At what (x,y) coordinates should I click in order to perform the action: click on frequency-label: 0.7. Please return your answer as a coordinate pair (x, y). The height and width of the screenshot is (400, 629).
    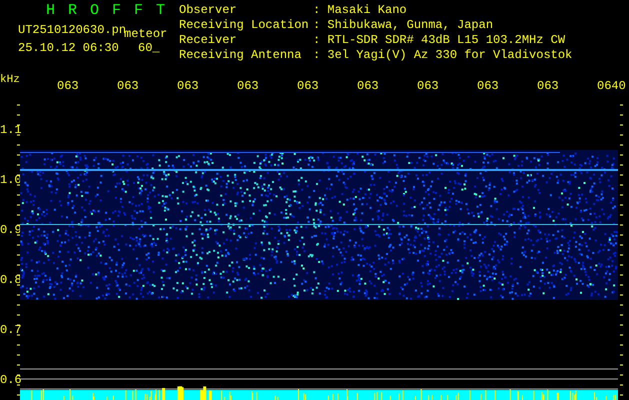
    Looking at the image, I should click on (11, 330).